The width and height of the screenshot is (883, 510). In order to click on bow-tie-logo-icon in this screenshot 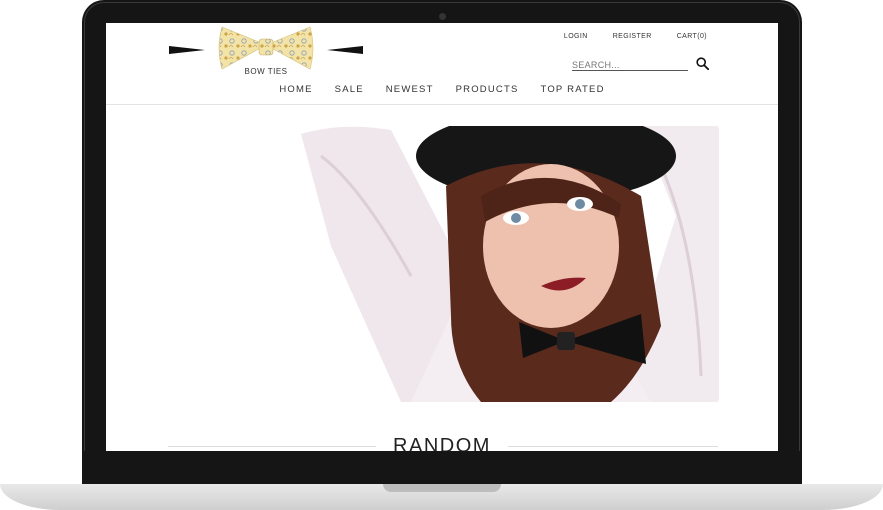, I will do `click(266, 48)`.